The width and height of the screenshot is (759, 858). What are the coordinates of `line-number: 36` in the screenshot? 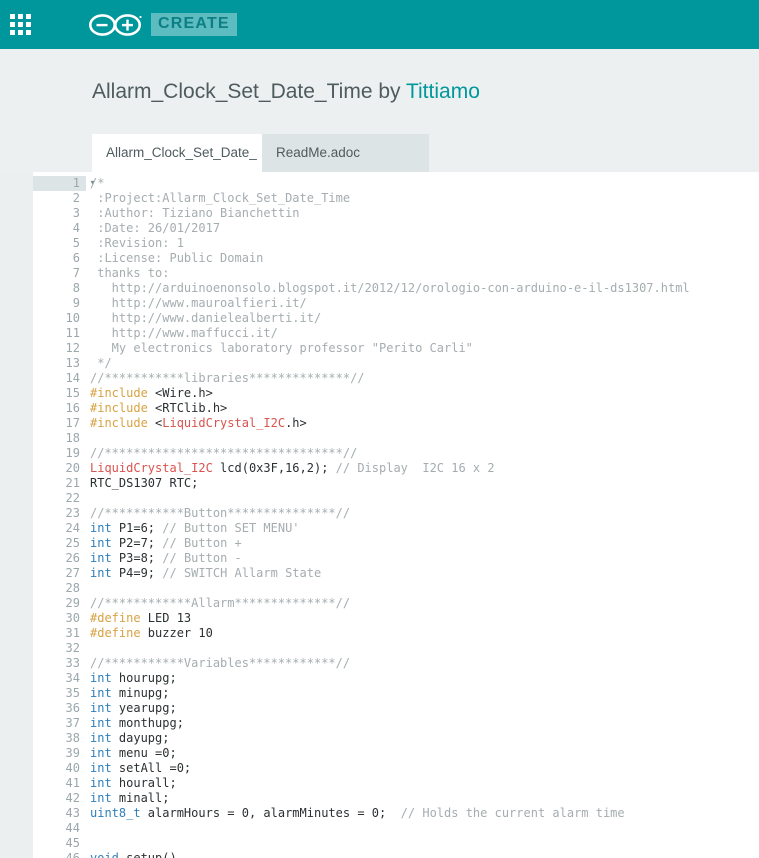 It's located at (59, 708).